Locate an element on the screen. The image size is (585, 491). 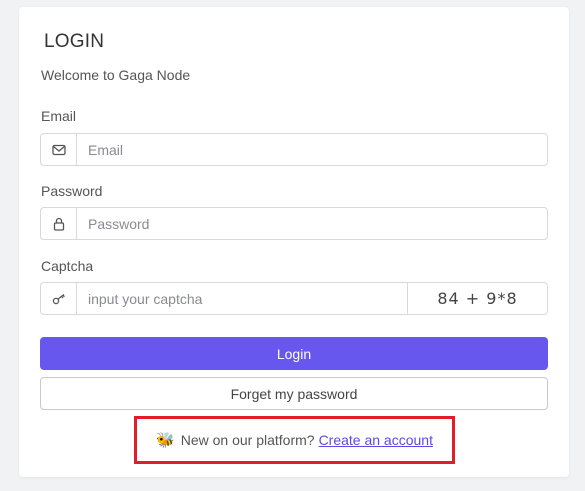
bee-icon: 🐝 is located at coordinates (165, 440).